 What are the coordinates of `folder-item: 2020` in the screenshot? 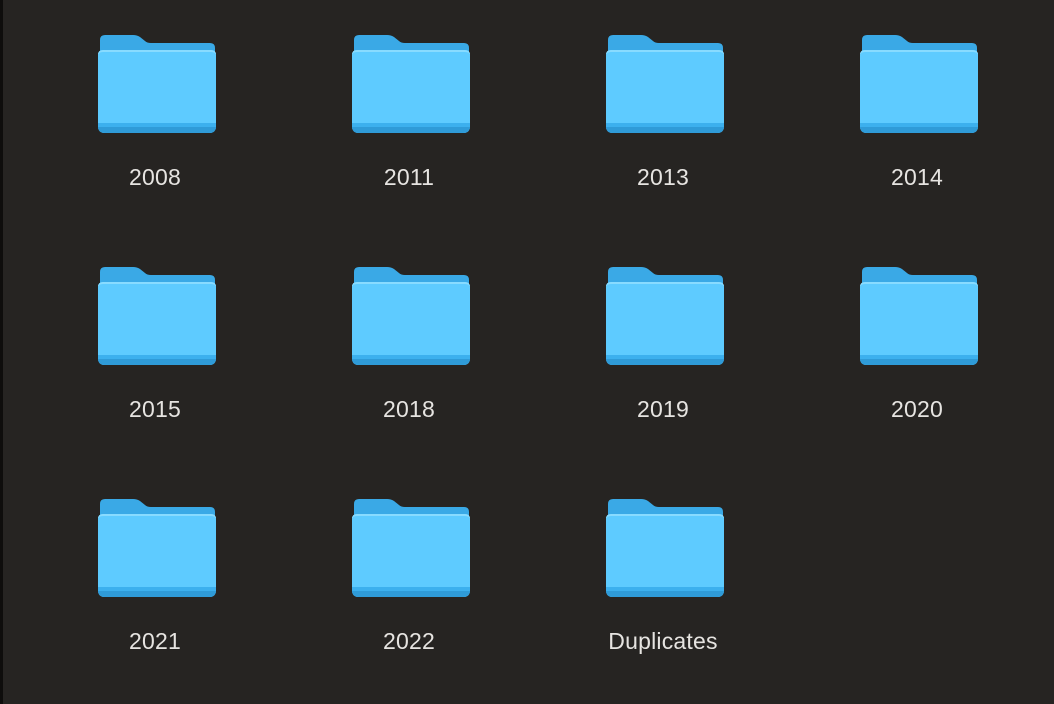 It's located at (917, 356).